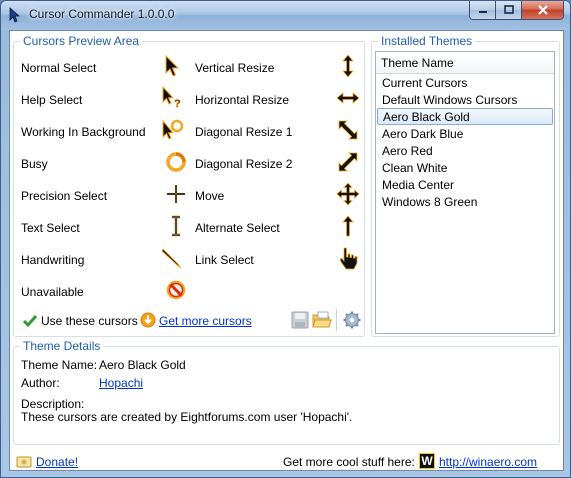 The height and width of the screenshot is (478, 571). What do you see at coordinates (142, 365) in the screenshot?
I see `theme-name-value: Aero Black Gold` at bounding box center [142, 365].